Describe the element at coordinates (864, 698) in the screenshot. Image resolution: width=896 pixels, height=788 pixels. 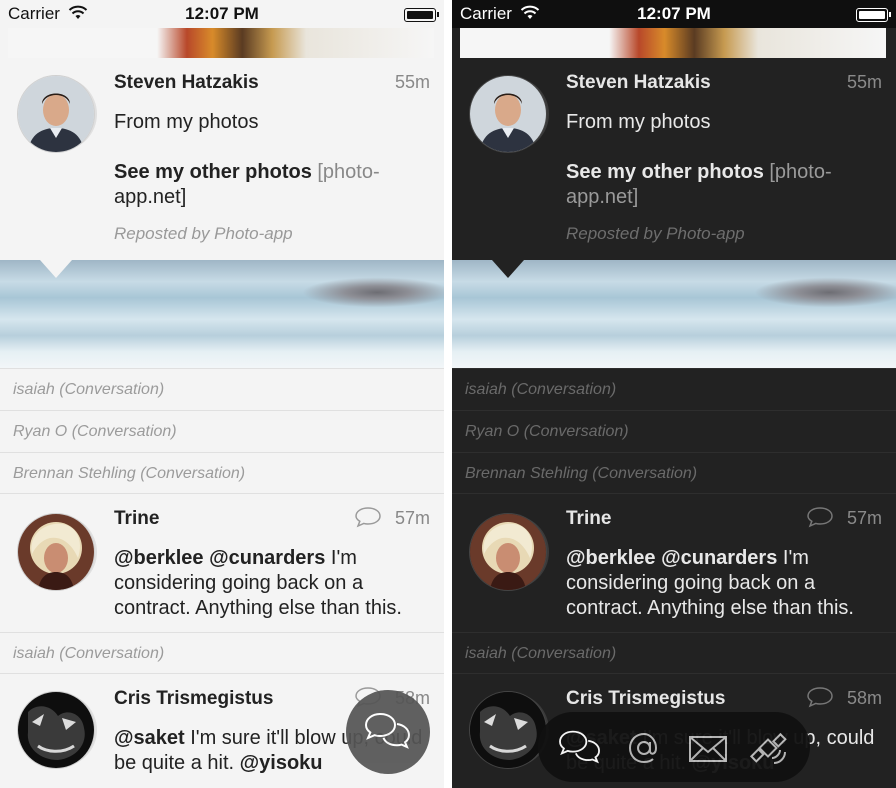
I see `post-time: 58m` at that location.